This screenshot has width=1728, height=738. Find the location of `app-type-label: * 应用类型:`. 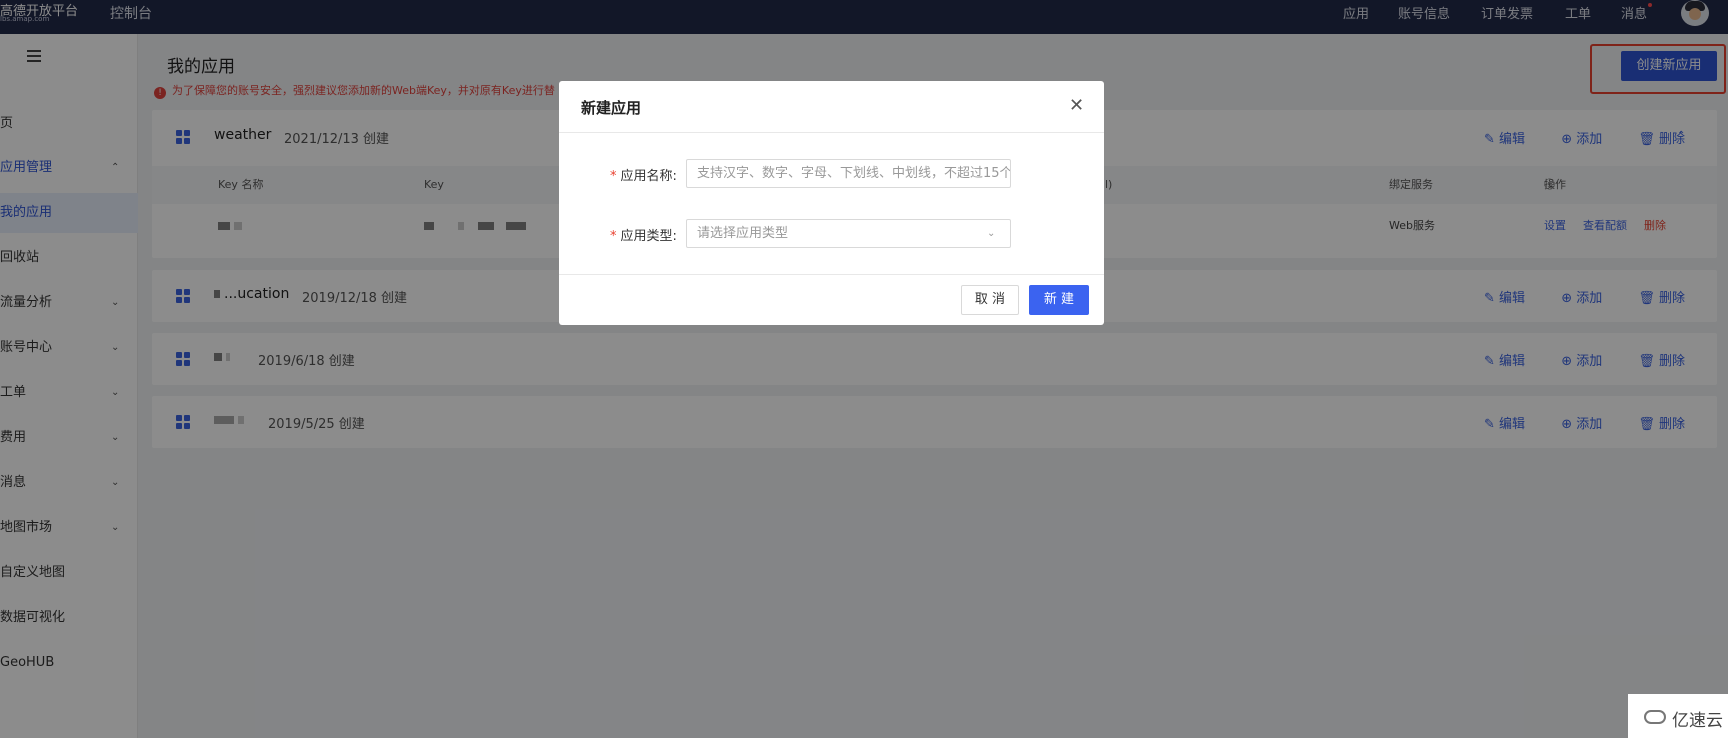

app-type-label: * 应用类型: is located at coordinates (643, 236).